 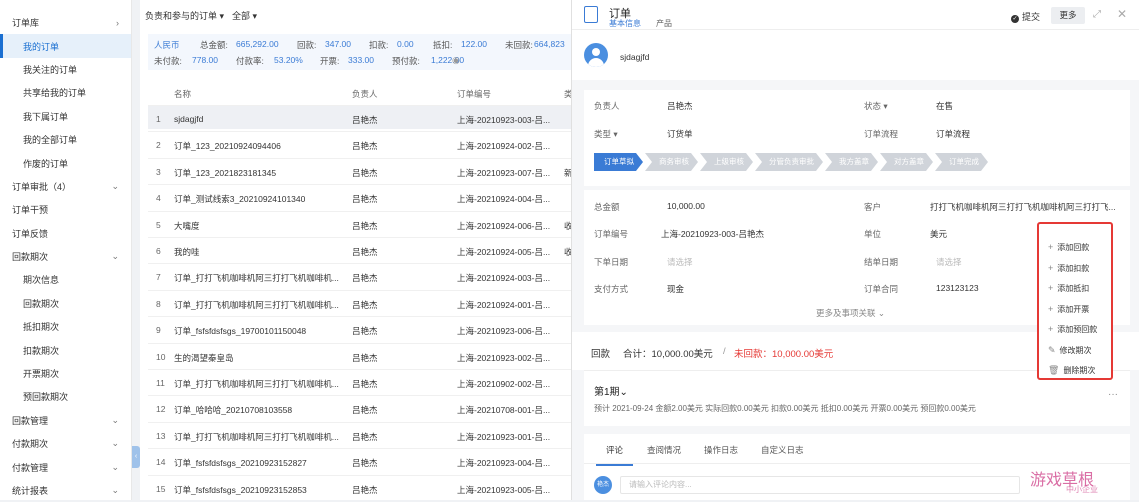 I want to click on unit-value: 美元, so click(x=938, y=234).